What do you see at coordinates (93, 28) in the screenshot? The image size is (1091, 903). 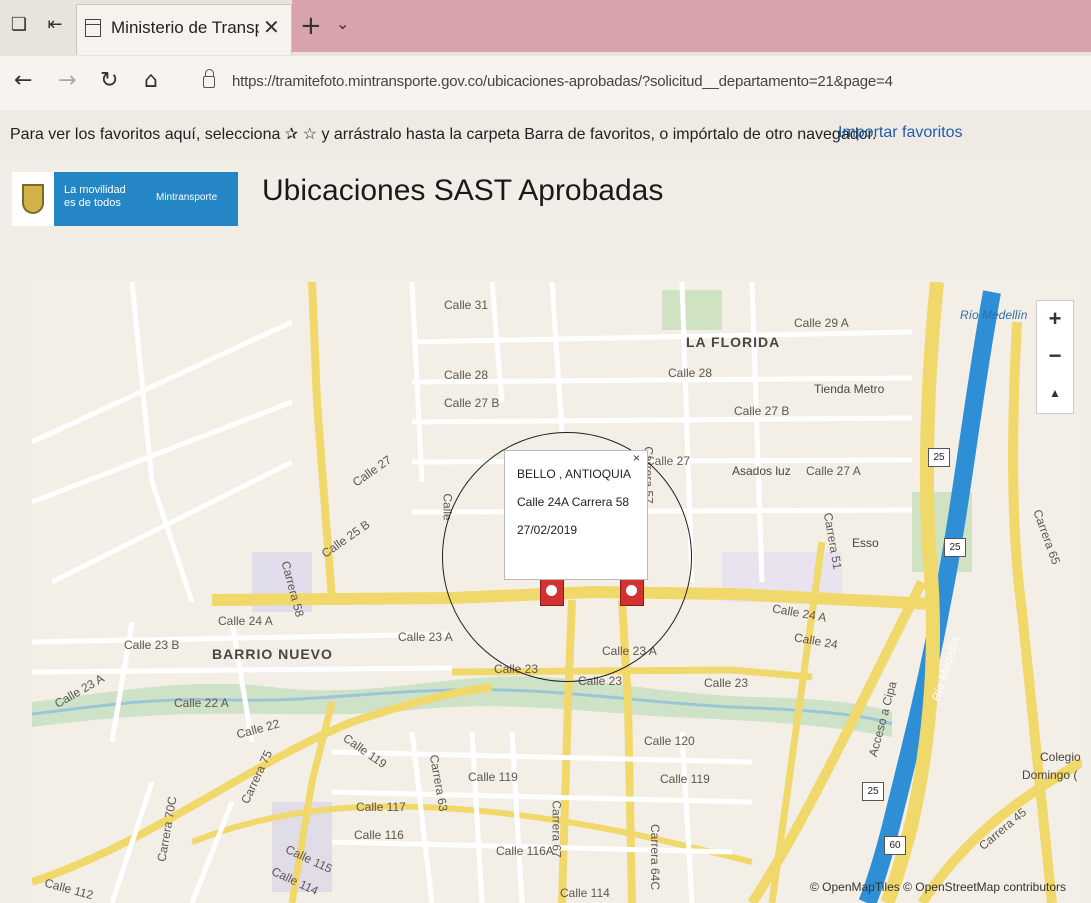 I see `page-icon` at bounding box center [93, 28].